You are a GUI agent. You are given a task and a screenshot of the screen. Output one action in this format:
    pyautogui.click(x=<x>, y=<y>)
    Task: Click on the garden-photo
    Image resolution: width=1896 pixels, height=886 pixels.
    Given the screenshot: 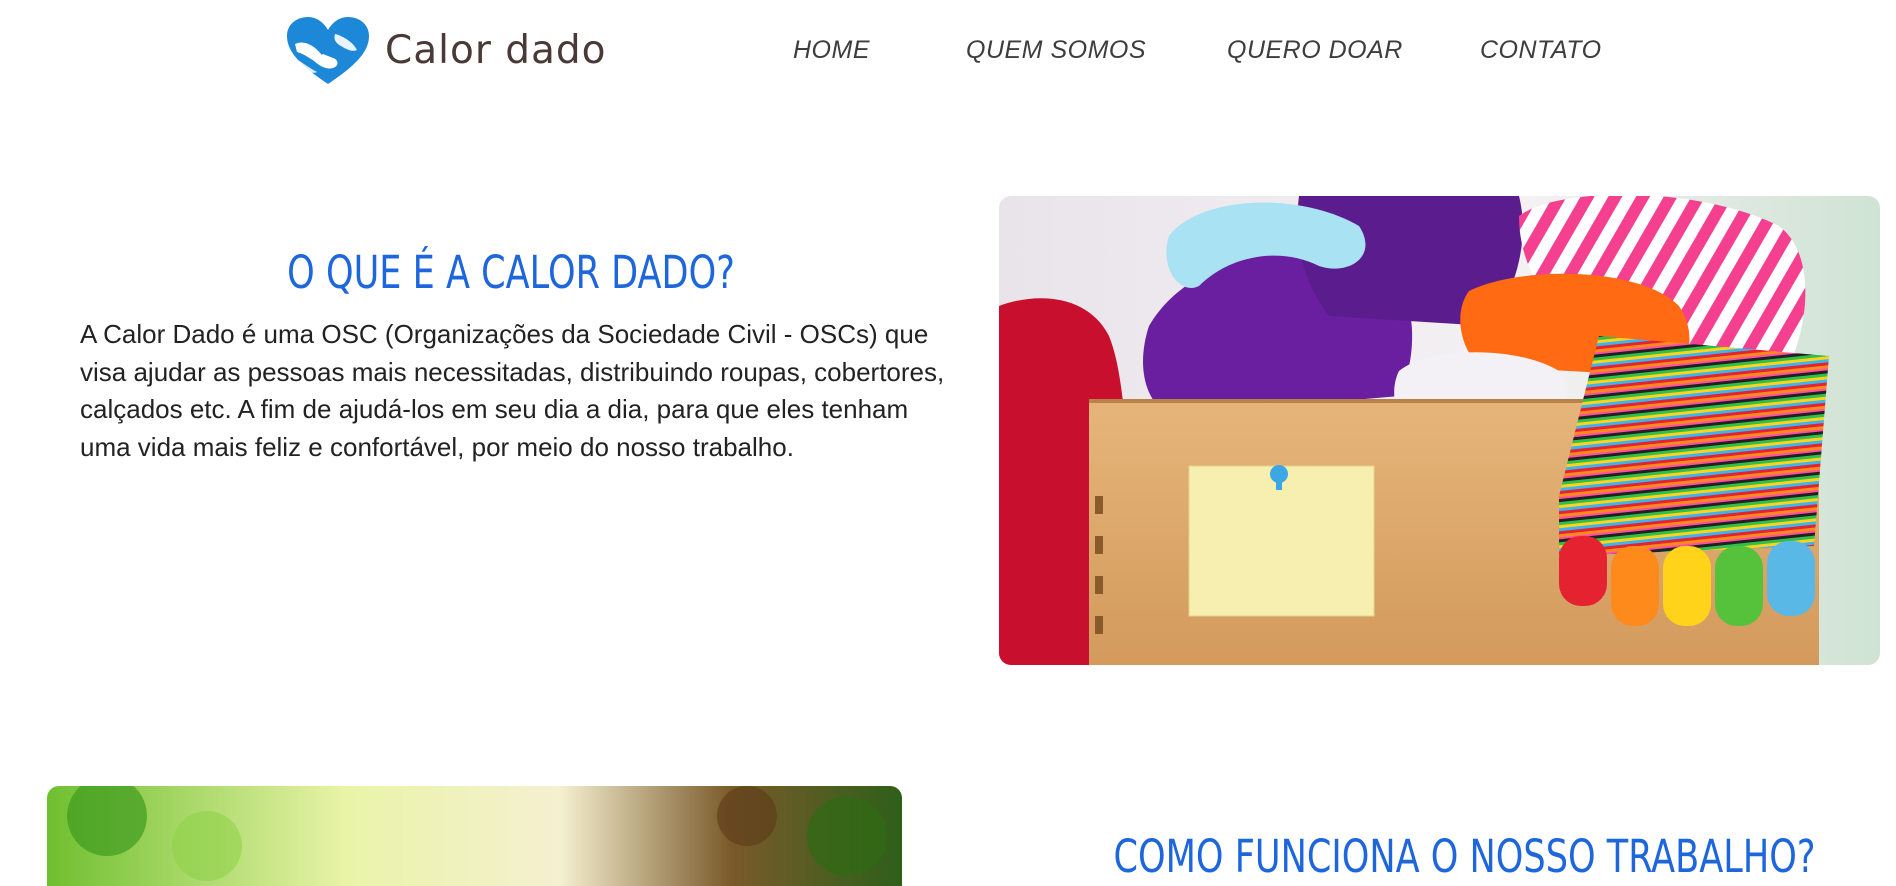 What is the action you would take?
    pyautogui.click(x=474, y=836)
    